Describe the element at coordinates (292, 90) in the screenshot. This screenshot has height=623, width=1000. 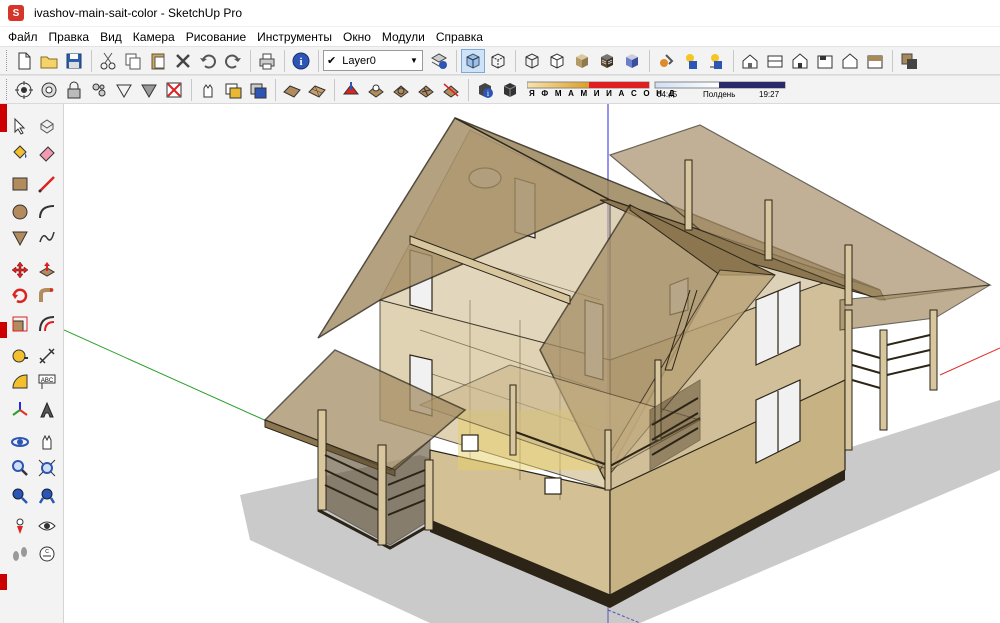
I see `sandbox-from-contours-icon` at that location.